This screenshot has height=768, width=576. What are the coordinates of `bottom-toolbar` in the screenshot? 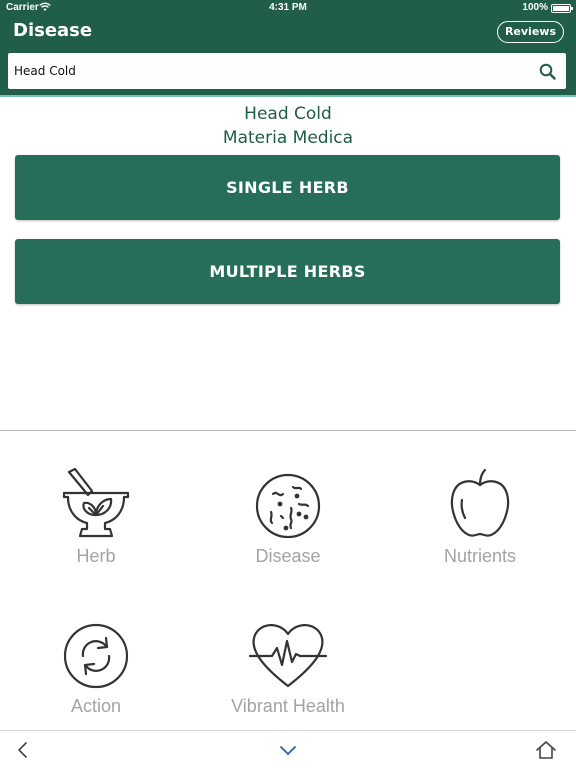 It's located at (288, 749).